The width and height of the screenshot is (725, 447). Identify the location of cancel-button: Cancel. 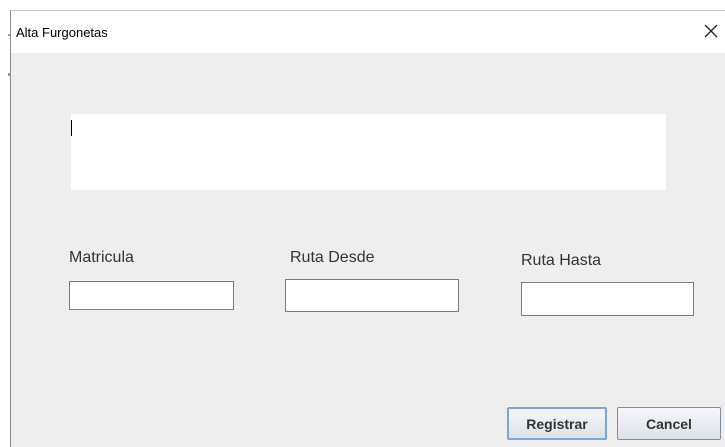
(669, 423).